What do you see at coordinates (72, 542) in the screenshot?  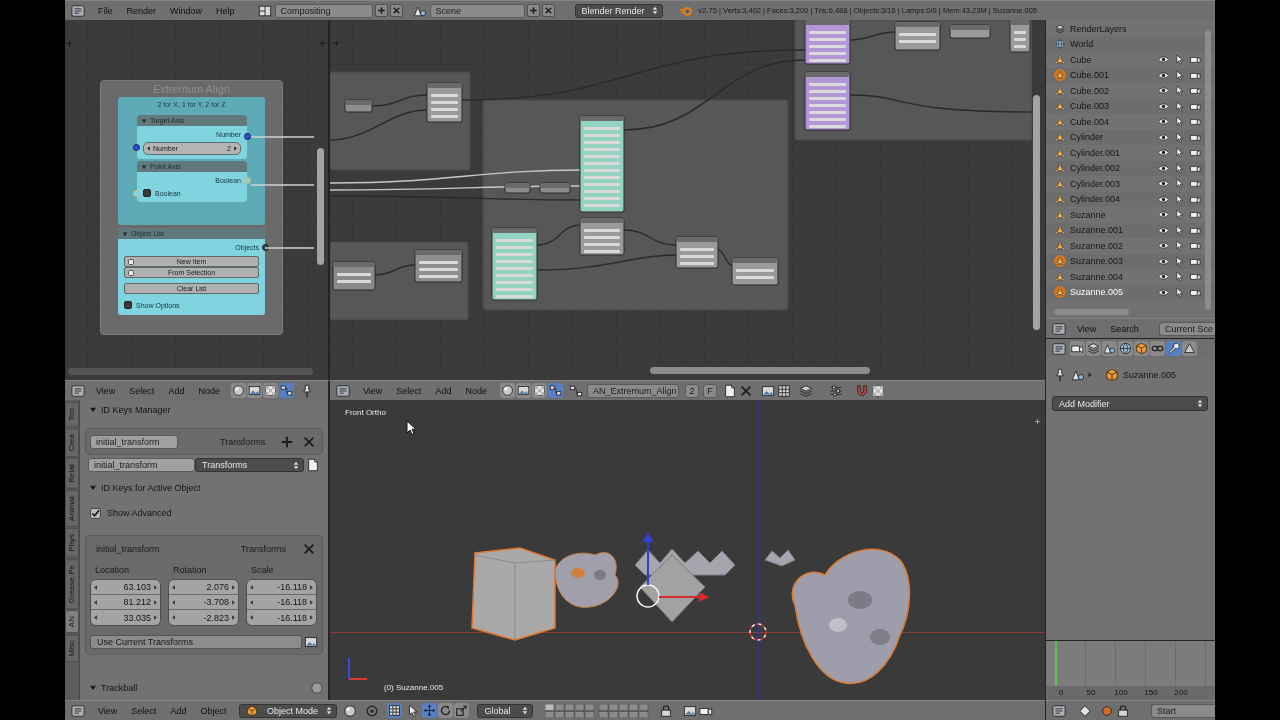 I see `tool-shelf-tab: Phys` at bounding box center [72, 542].